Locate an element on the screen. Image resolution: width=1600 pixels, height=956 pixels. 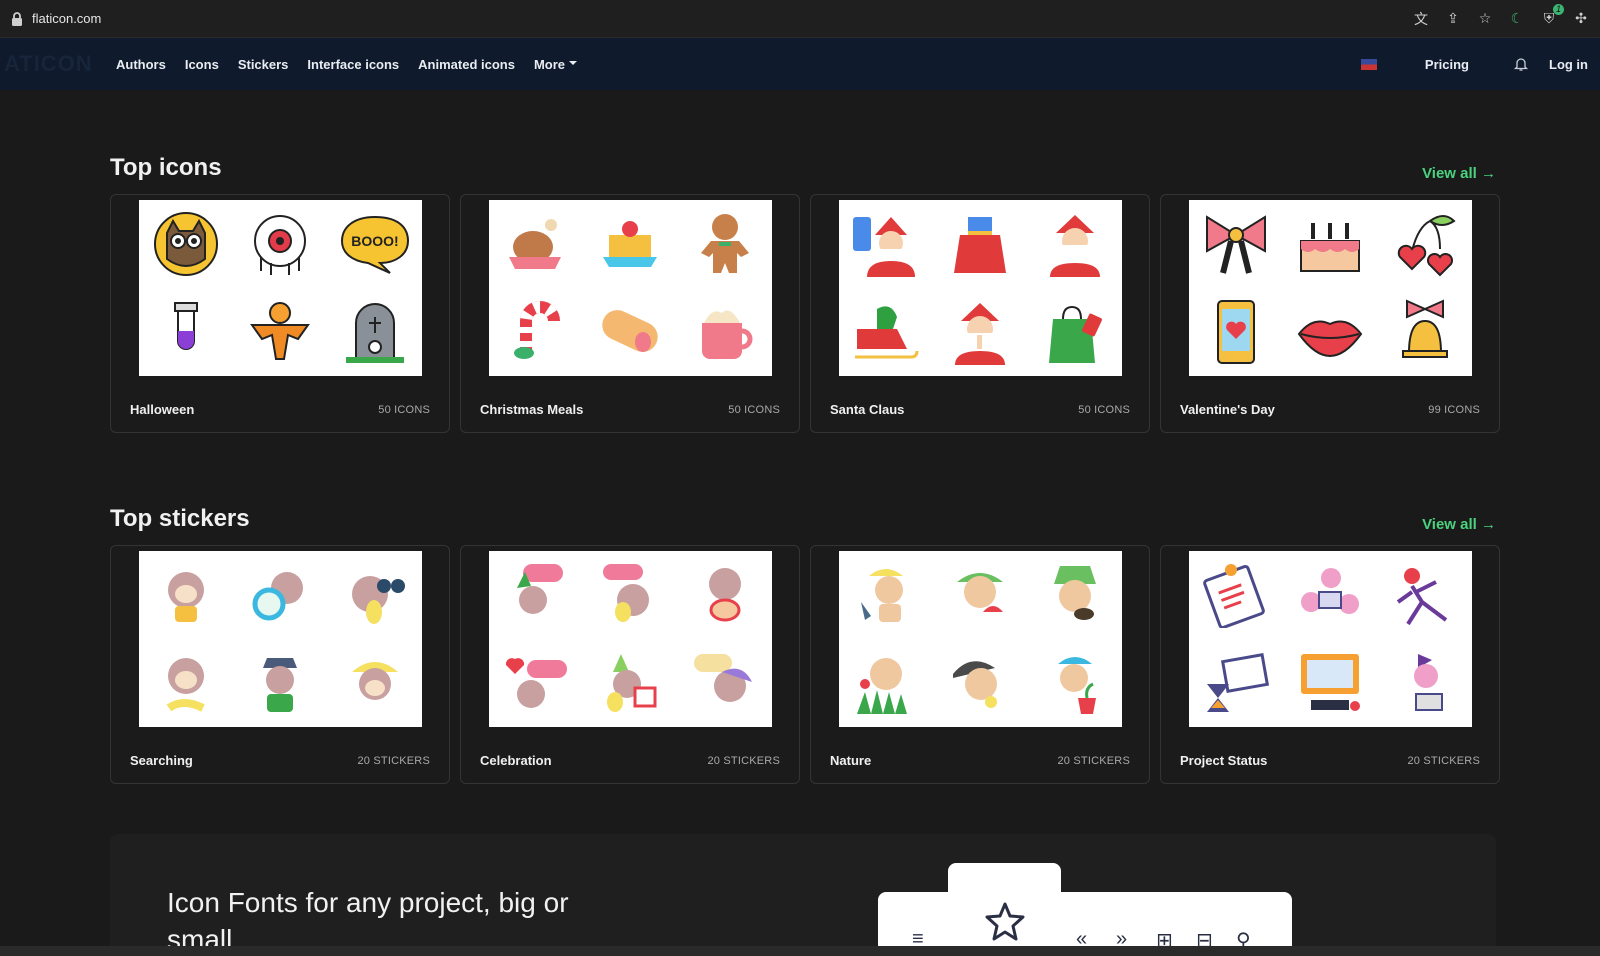
pack-card-christmas-meals: Christmas Meals 50 ICONS is located at coordinates (630, 313).